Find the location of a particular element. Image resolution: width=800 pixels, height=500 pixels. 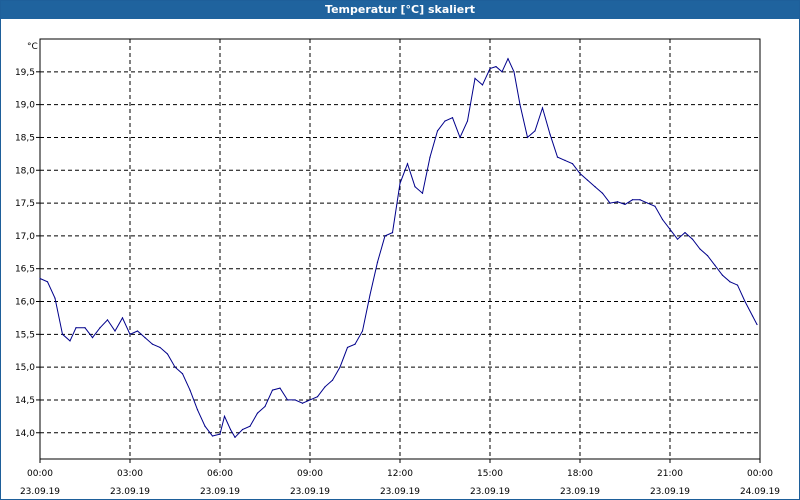

y-tick-label: 19,5 is located at coordinates (25, 73).